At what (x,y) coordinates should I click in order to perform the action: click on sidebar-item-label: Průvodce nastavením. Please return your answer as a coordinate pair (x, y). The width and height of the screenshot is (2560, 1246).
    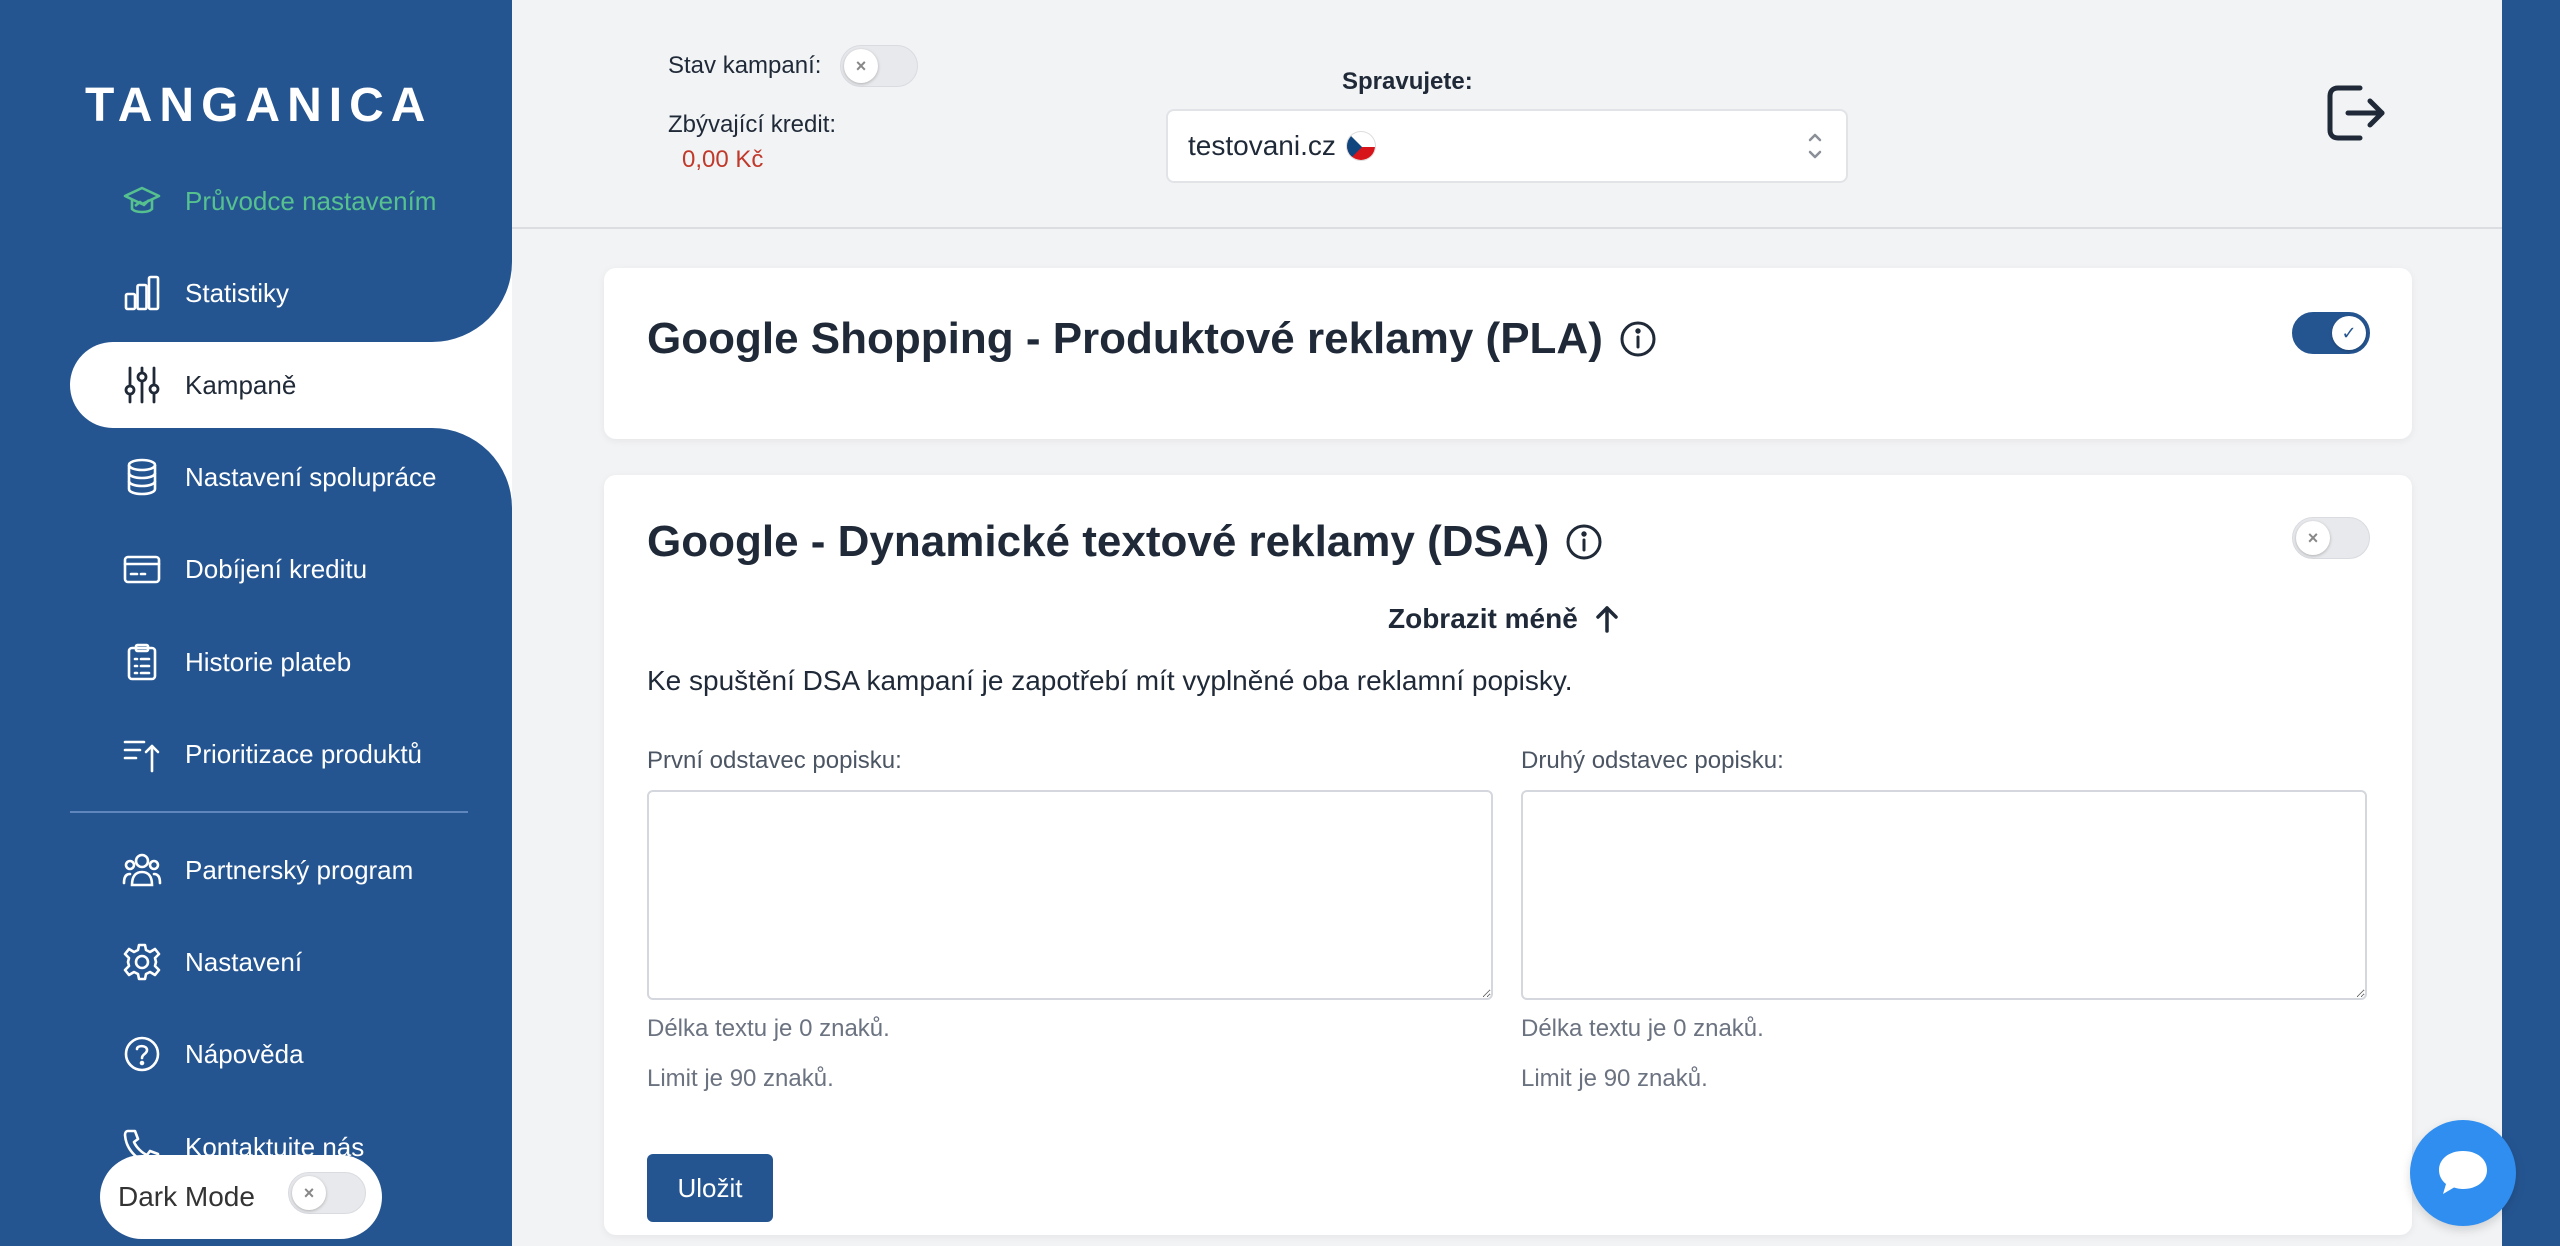
    Looking at the image, I should click on (311, 200).